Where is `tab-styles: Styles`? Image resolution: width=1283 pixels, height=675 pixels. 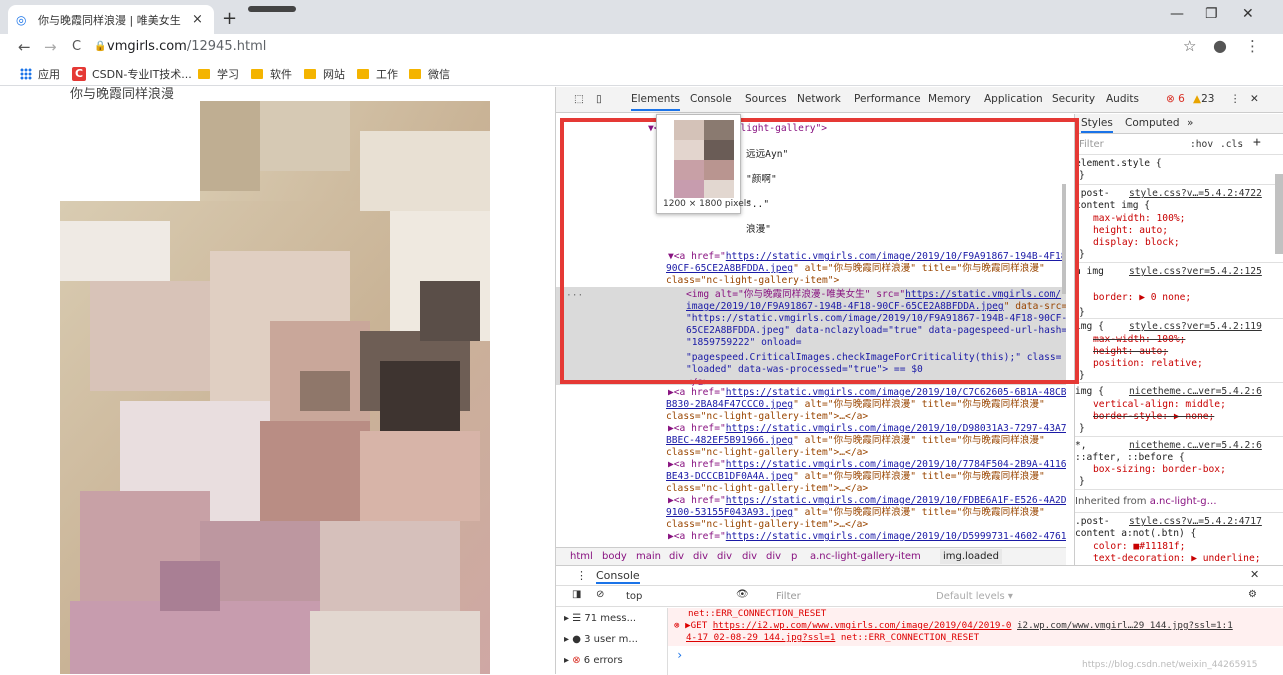 tab-styles: Styles is located at coordinates (1097, 125).